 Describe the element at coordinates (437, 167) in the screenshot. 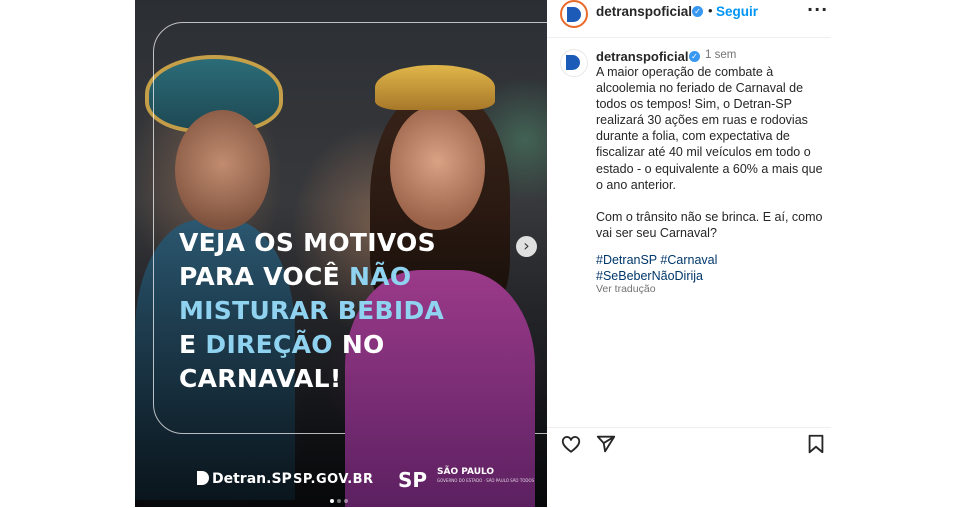

I see `woman-face` at that location.